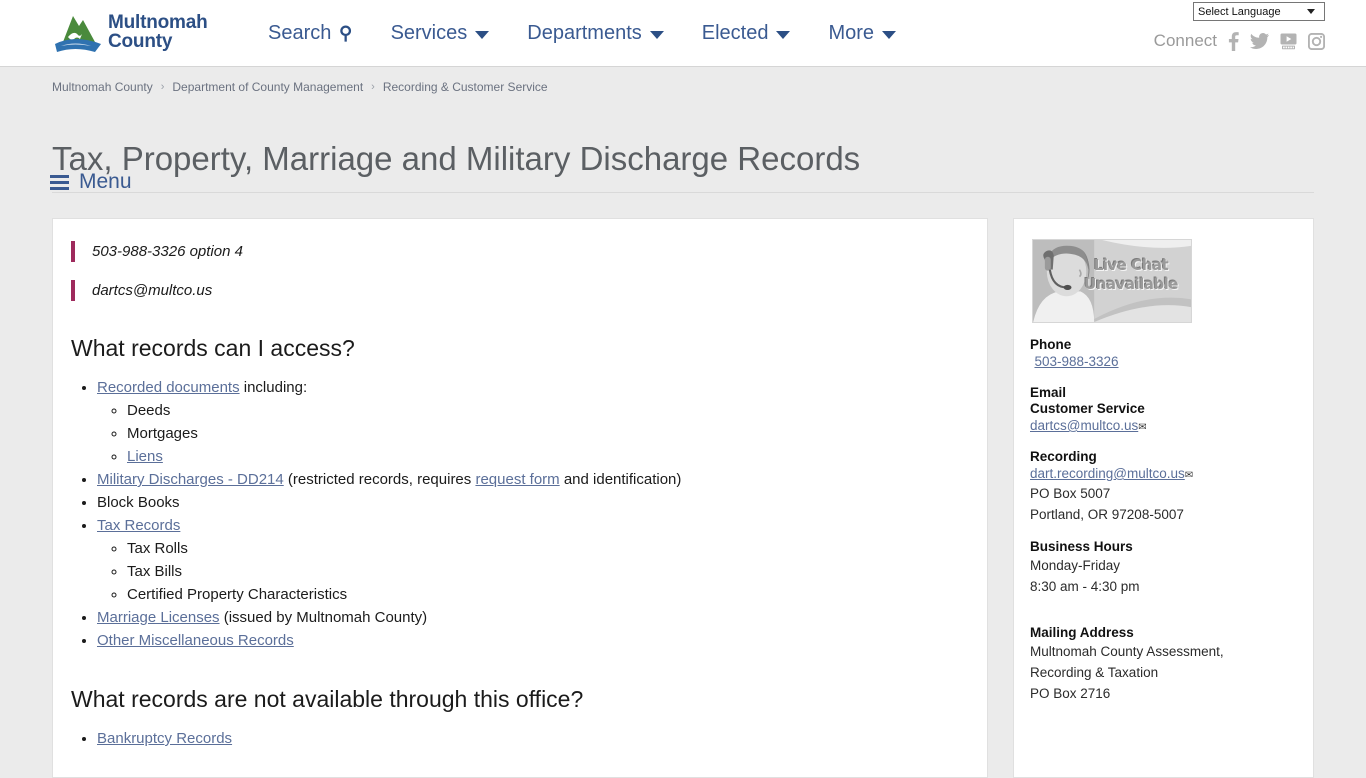  Describe the element at coordinates (138, 525) in the screenshot. I see `link-tax-records: Tax Records` at that location.